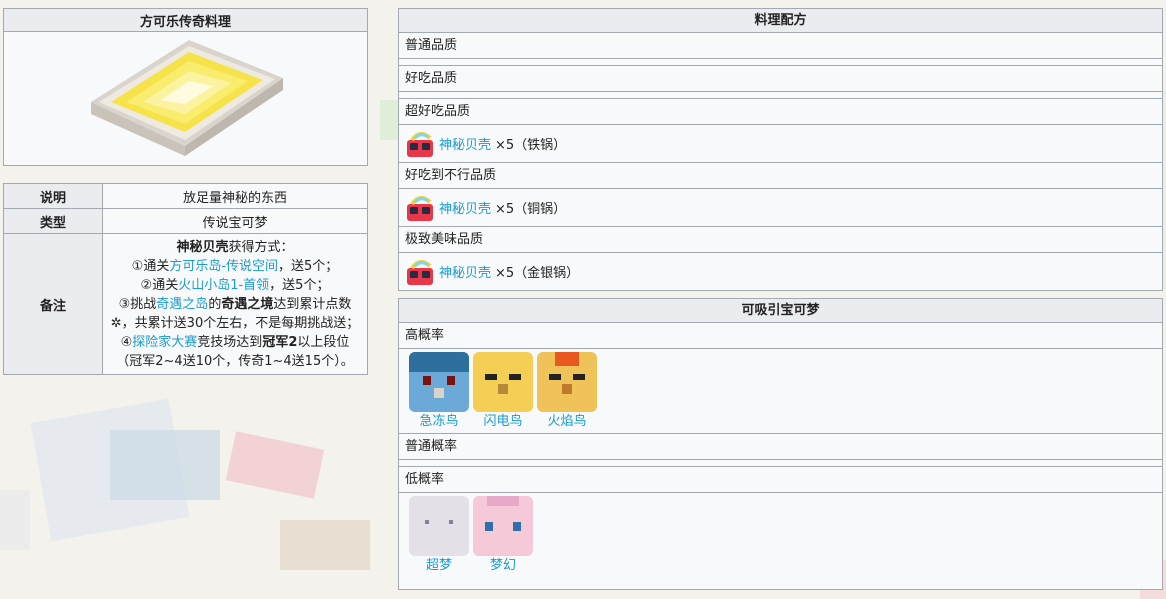 The width and height of the screenshot is (1166, 599). What do you see at coordinates (240, 323) in the screenshot?
I see `remark-l3-post2: ，共累计送30个左右，不是每期挑战送；` at bounding box center [240, 323].